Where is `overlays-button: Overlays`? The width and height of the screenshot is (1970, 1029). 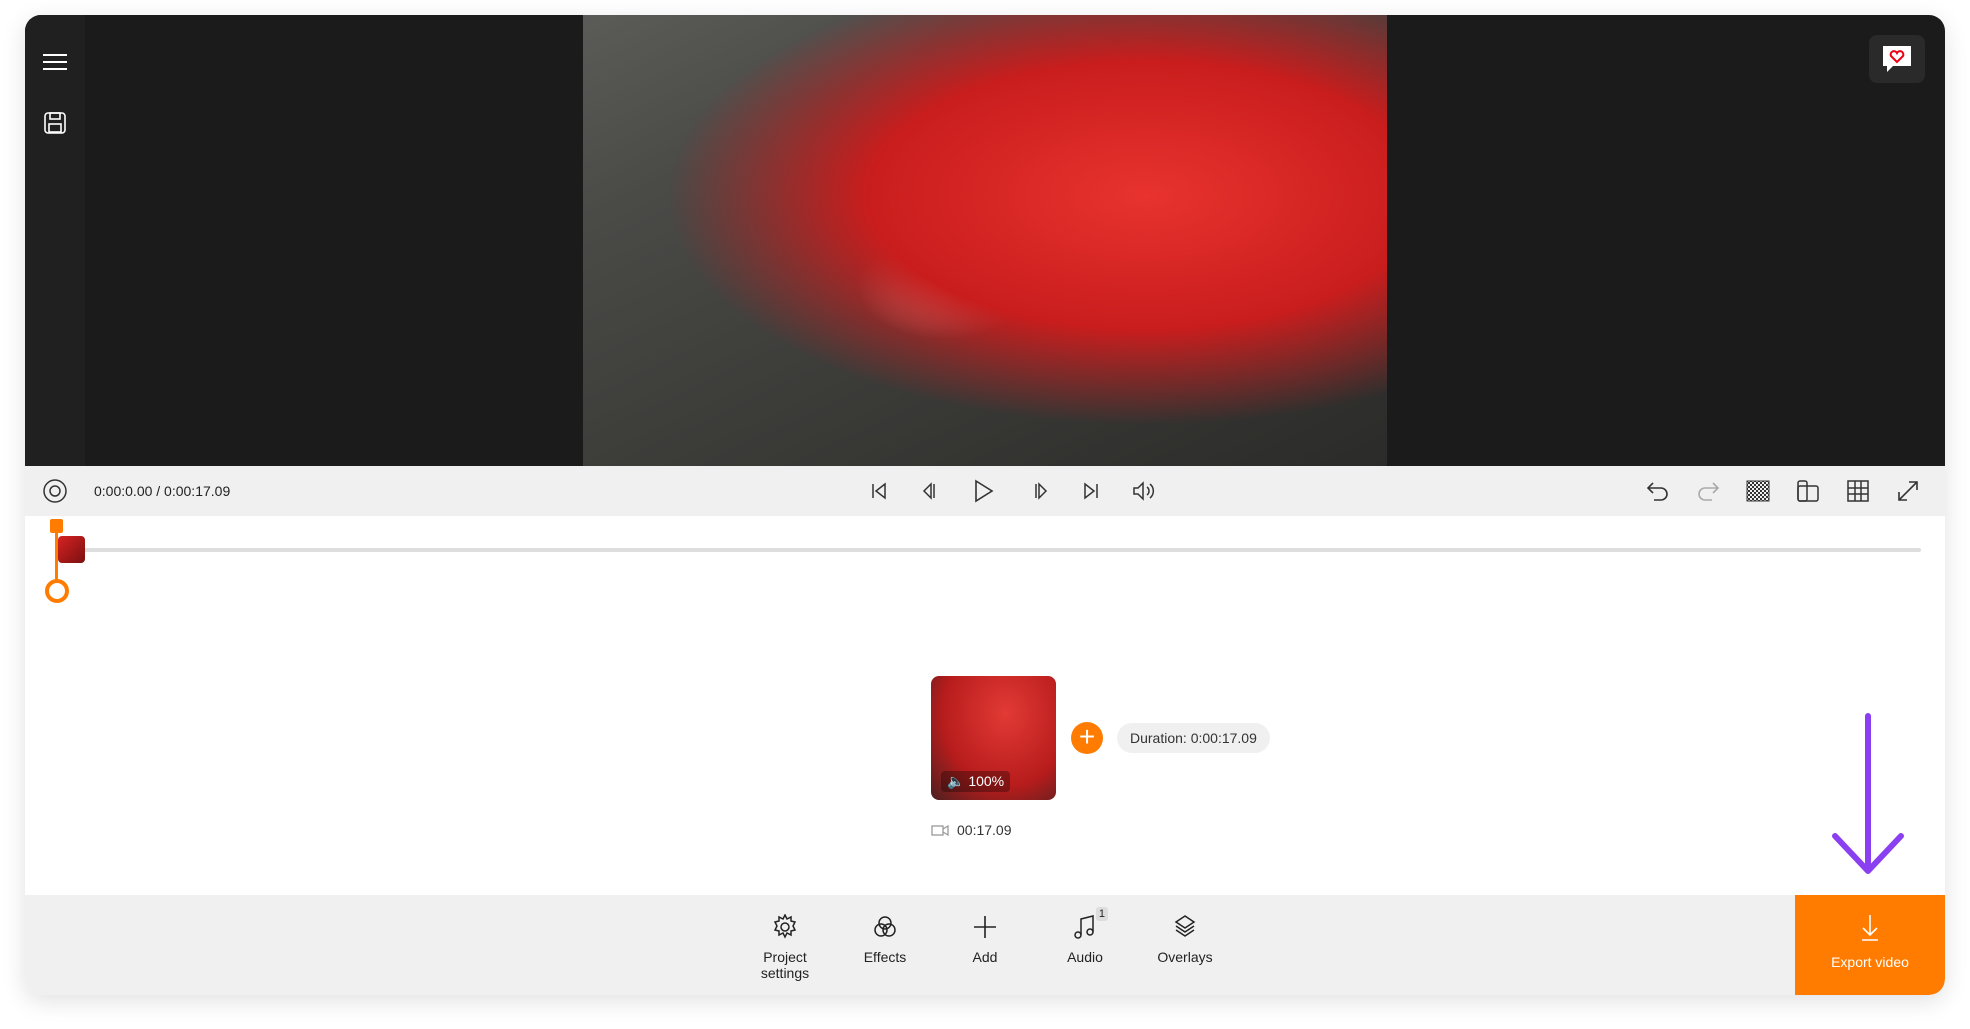
overlays-button: Overlays is located at coordinates (1185, 938).